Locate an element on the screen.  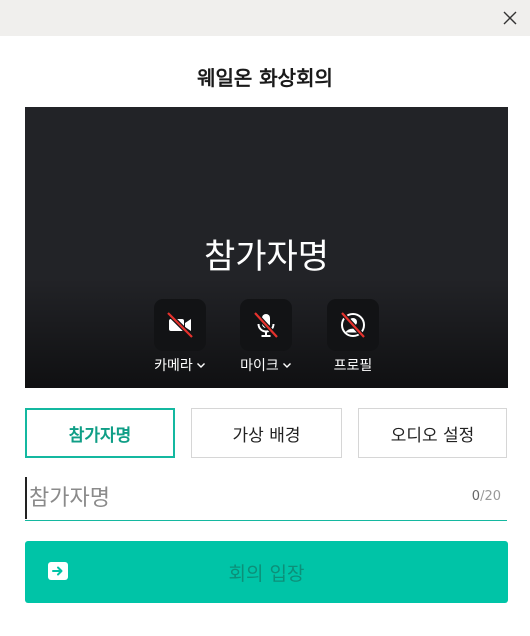
profile-label: 프로필 is located at coordinates (353, 366).